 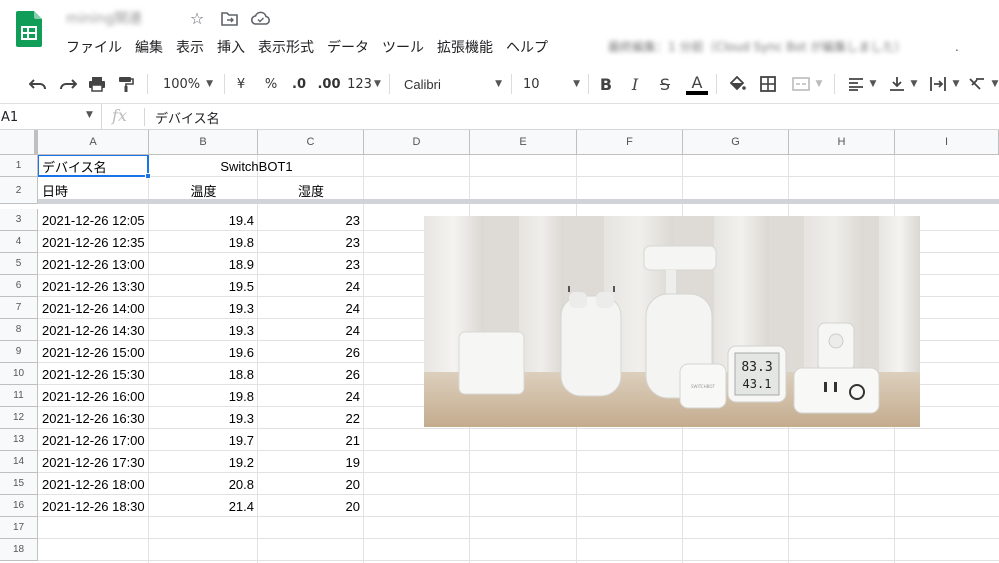 I want to click on cloud-status-icon, so click(x=260, y=18).